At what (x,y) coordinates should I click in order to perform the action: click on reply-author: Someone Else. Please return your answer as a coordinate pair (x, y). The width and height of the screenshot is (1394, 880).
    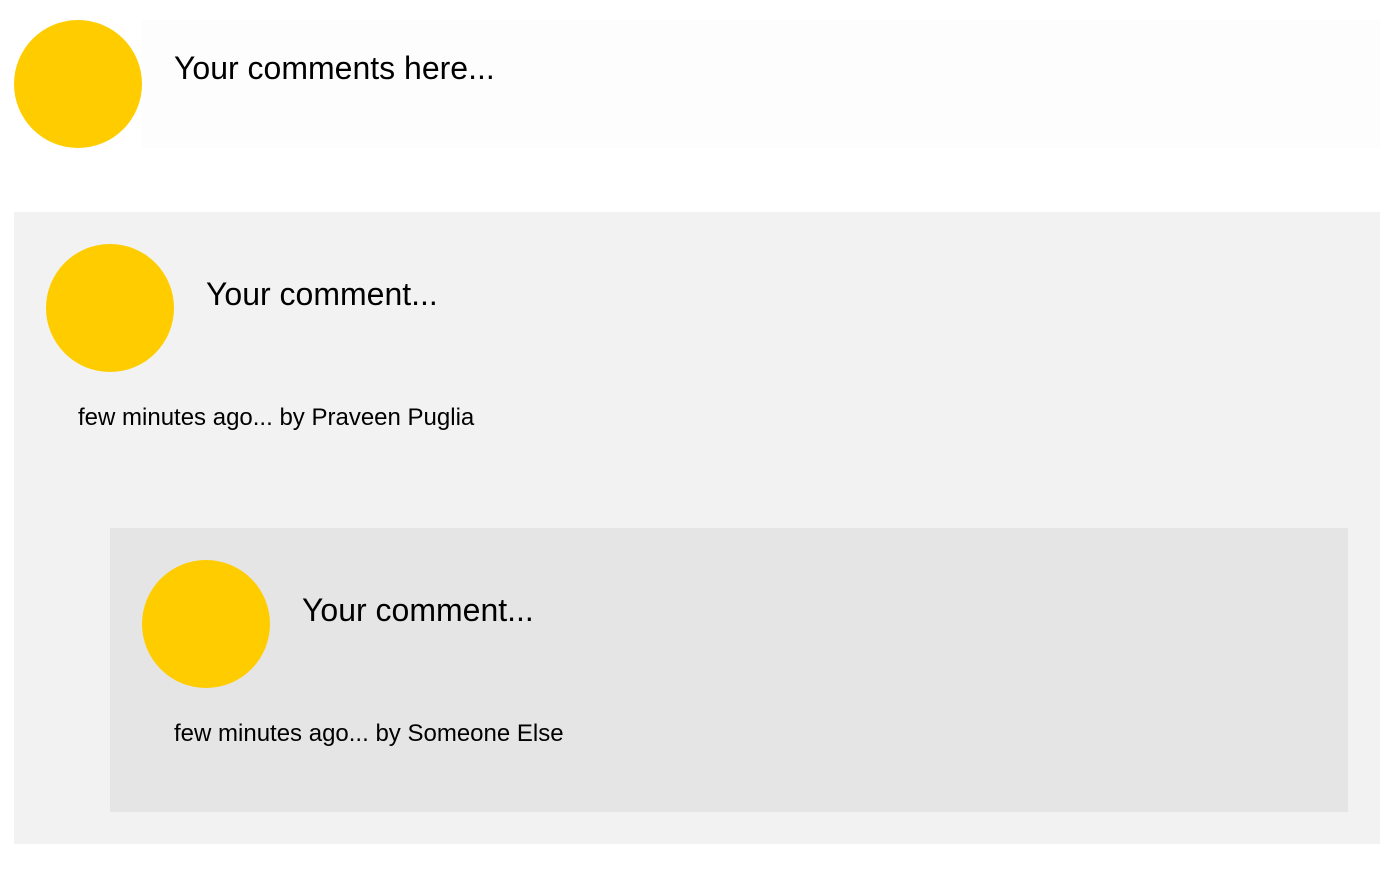
    Looking at the image, I should click on (485, 733).